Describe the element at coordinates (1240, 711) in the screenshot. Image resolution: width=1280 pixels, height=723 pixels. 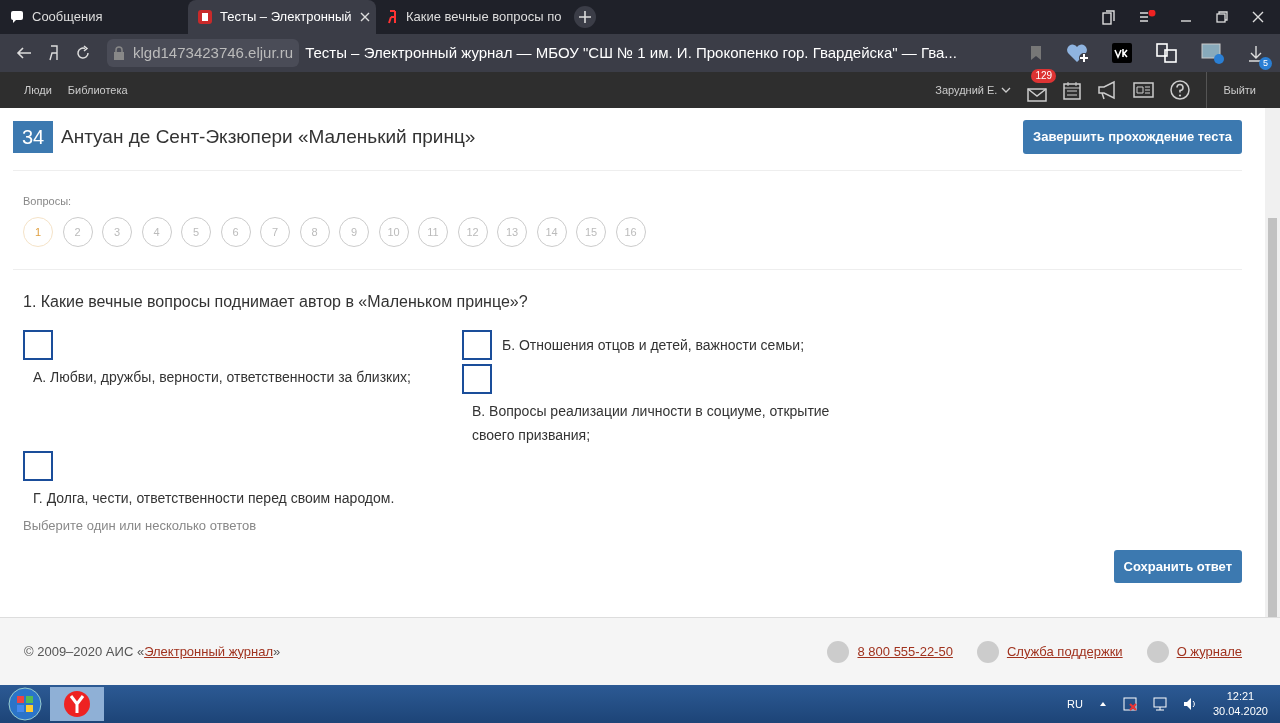
I see `clock-date: 30.04.2020` at that location.